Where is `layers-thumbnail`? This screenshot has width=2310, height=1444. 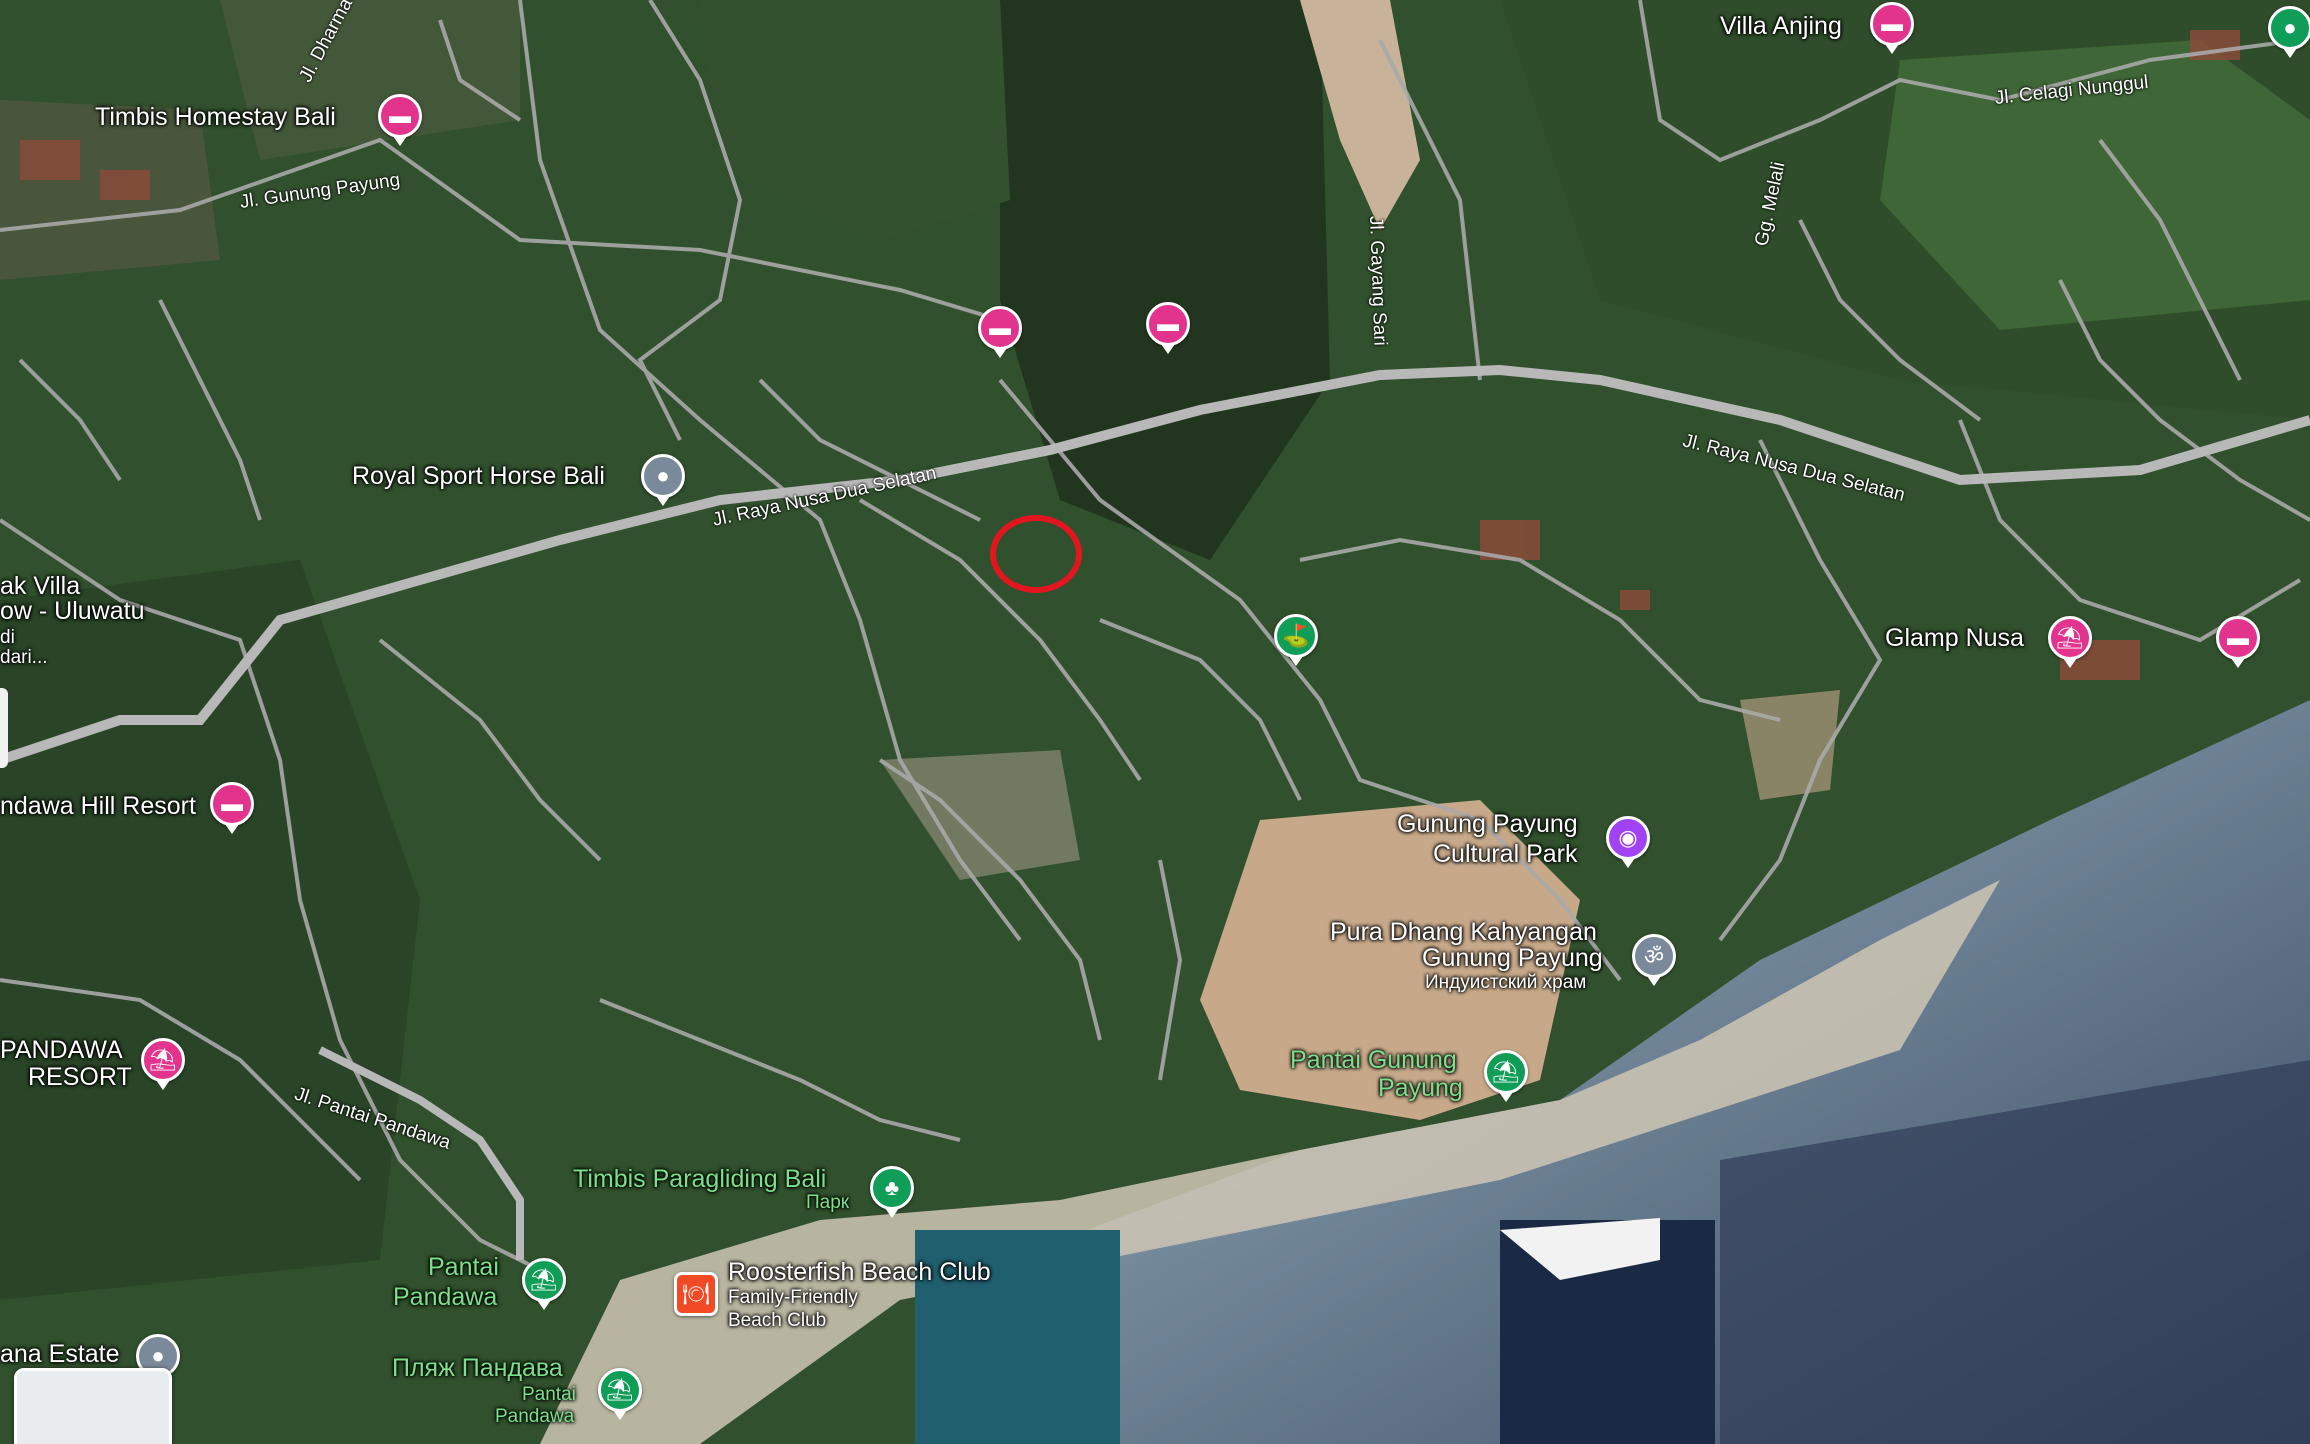
layers-thumbnail is located at coordinates (93, 1406).